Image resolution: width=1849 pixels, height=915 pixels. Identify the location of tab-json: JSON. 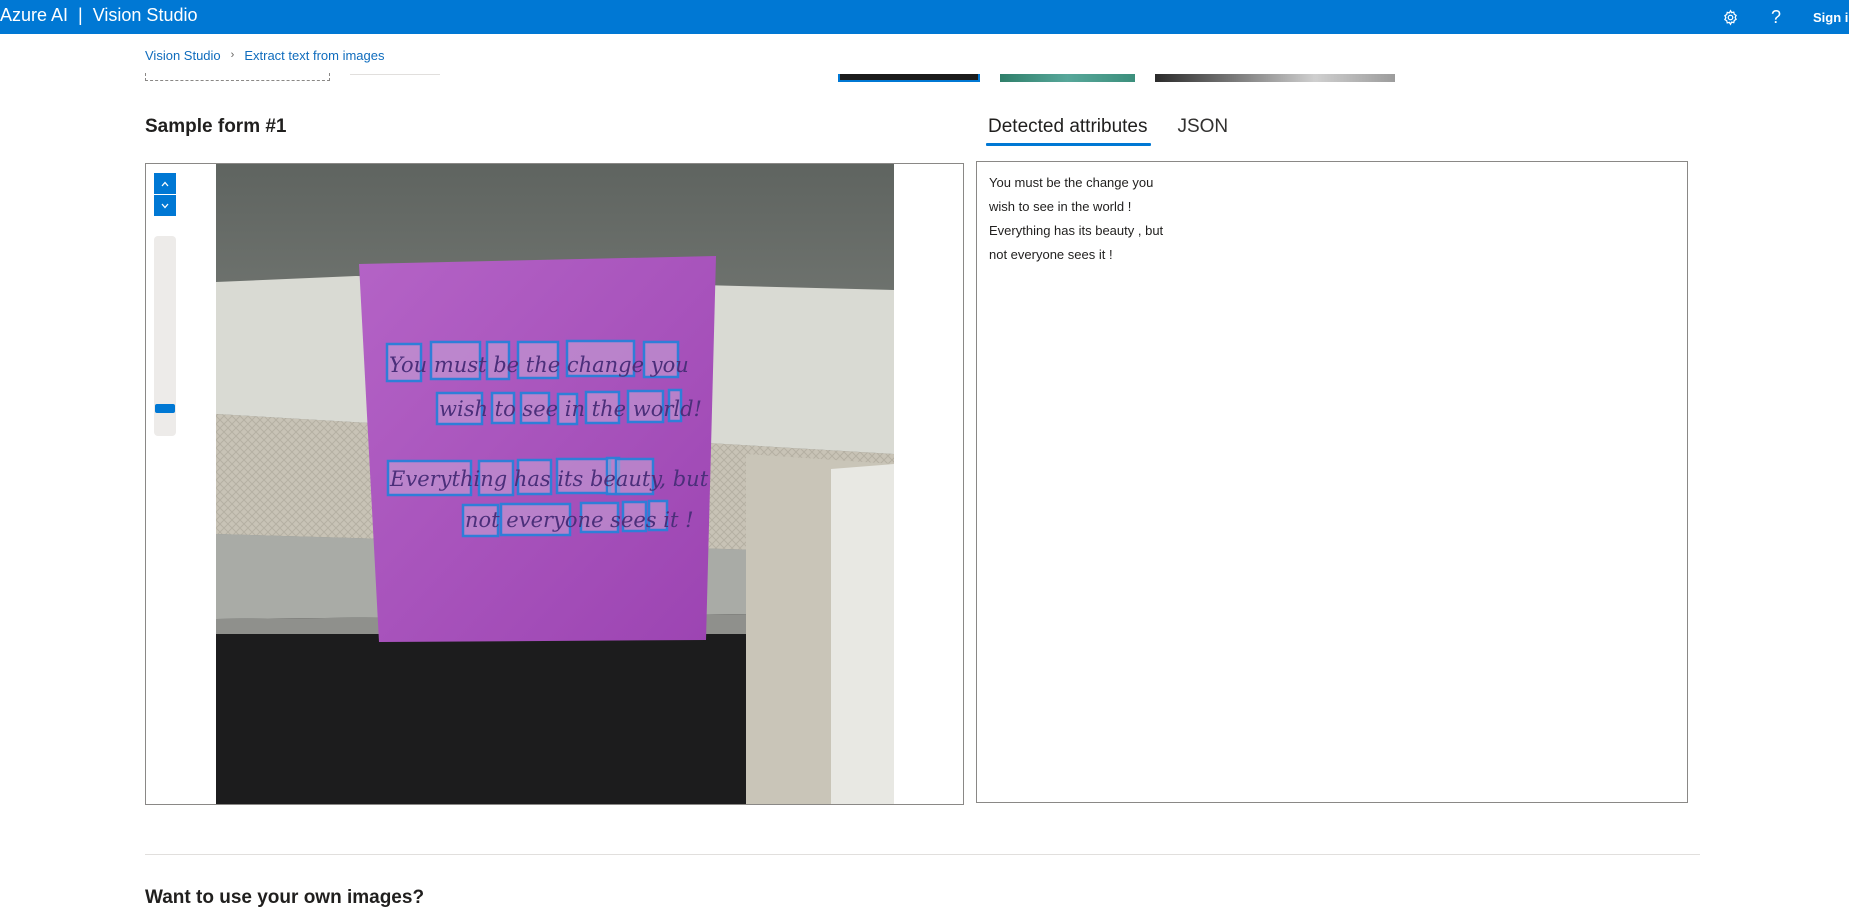
(1202, 130).